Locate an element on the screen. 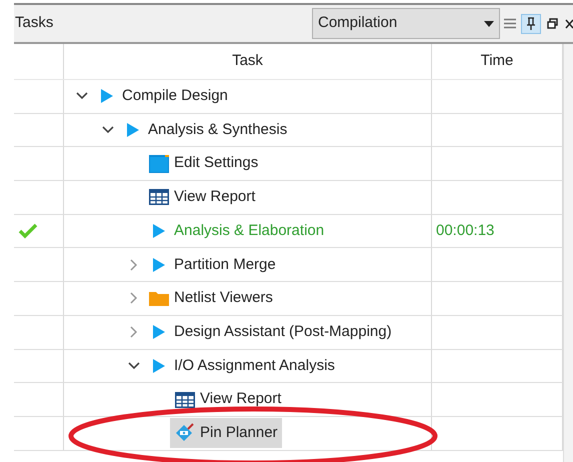  tree-item: Pin Planner is located at coordinates (226, 433).